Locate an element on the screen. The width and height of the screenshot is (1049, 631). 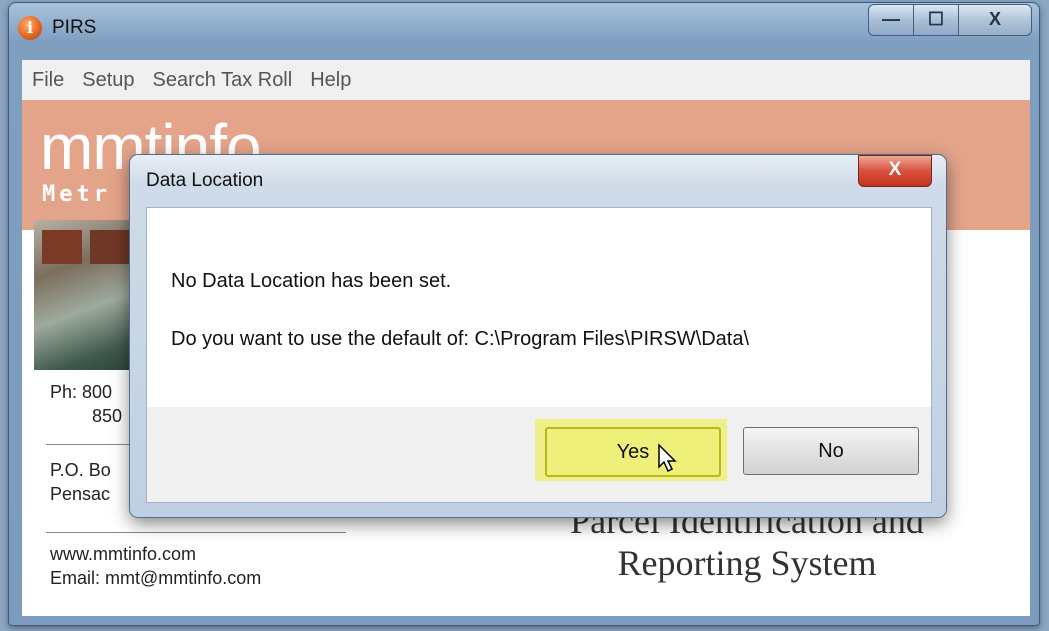
menu-bar: File Setup Search Tax Roll Help is located at coordinates (526, 80).